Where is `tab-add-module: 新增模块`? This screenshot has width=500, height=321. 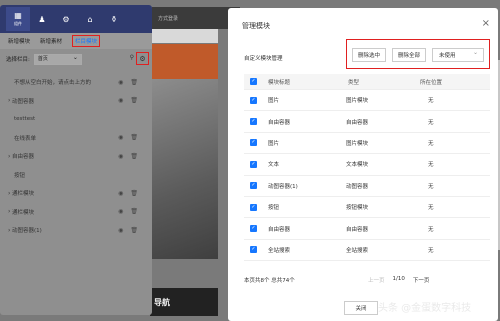
tab-add-module: 新增模块 is located at coordinates (19, 41).